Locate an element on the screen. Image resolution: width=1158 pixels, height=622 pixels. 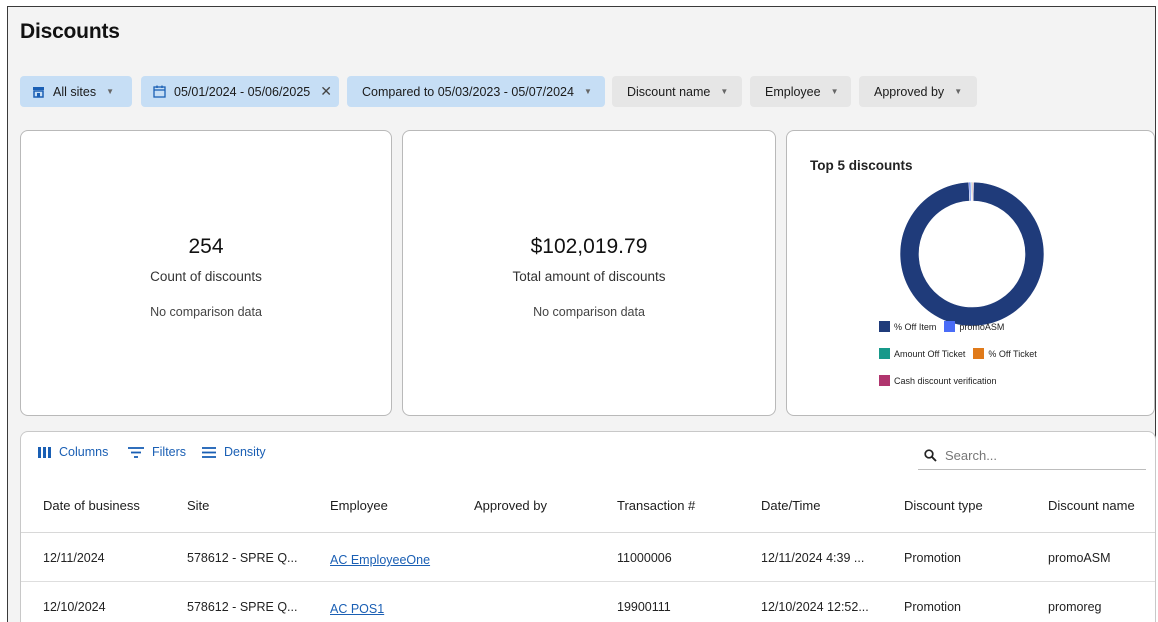
discount-name-filter: Discount name ▼ is located at coordinates (677, 91).